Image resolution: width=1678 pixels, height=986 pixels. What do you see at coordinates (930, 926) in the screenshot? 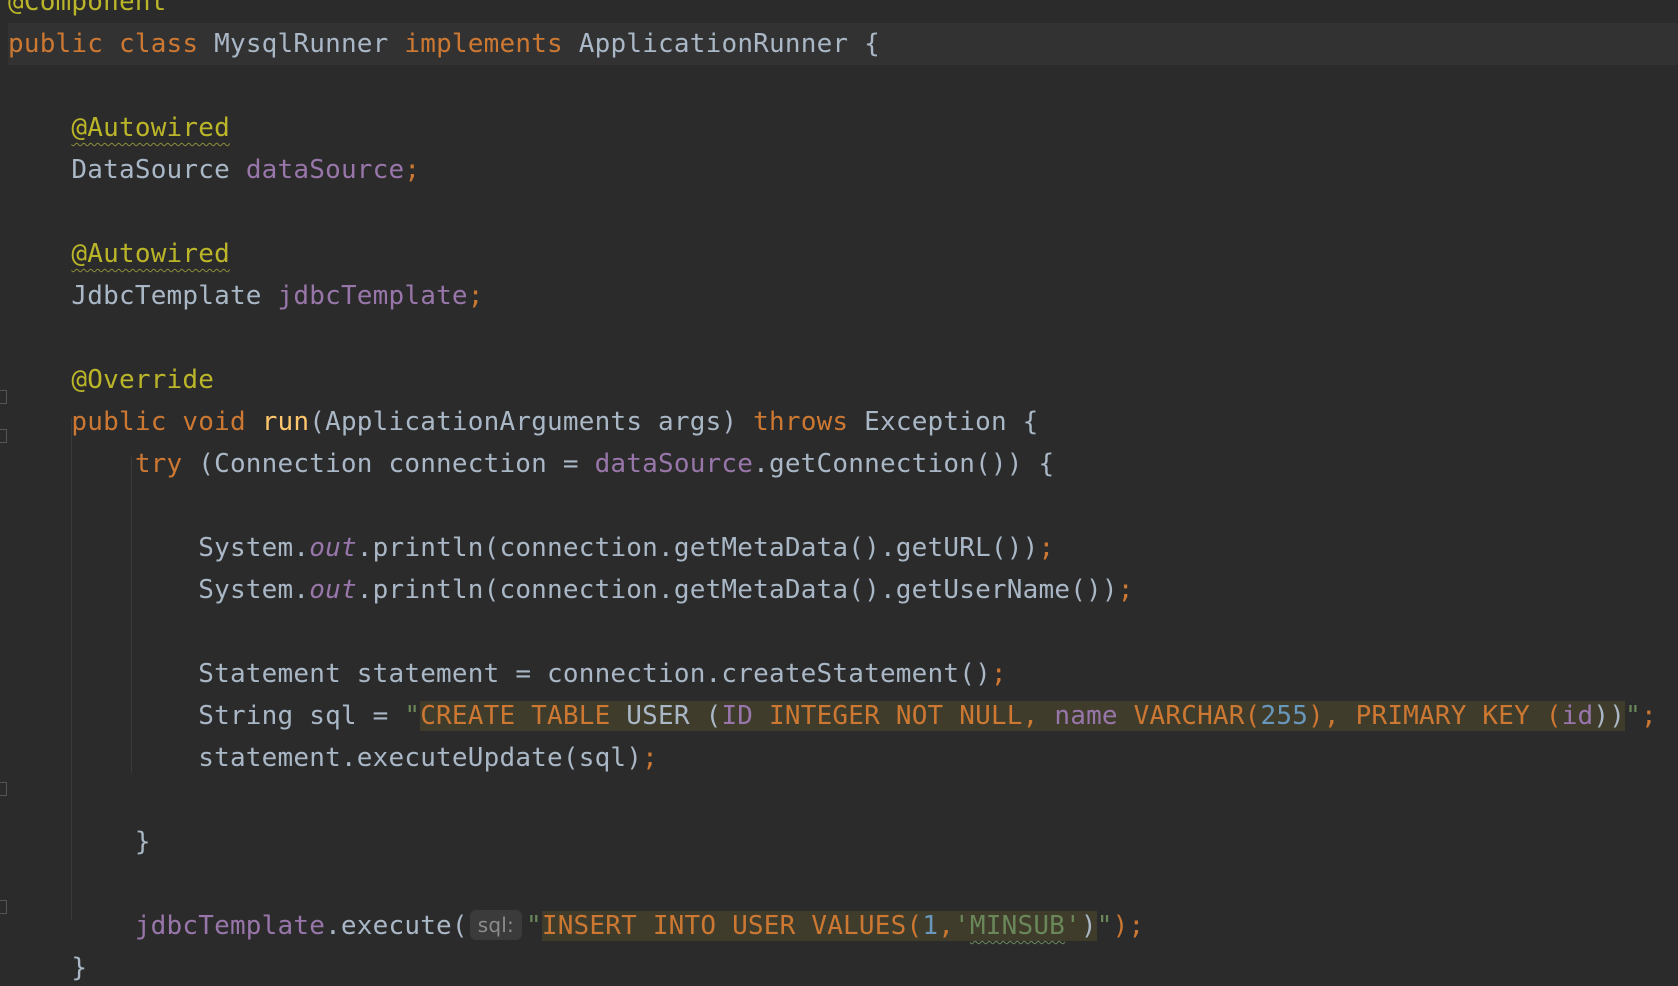
I see `sql-number: 1` at bounding box center [930, 926].